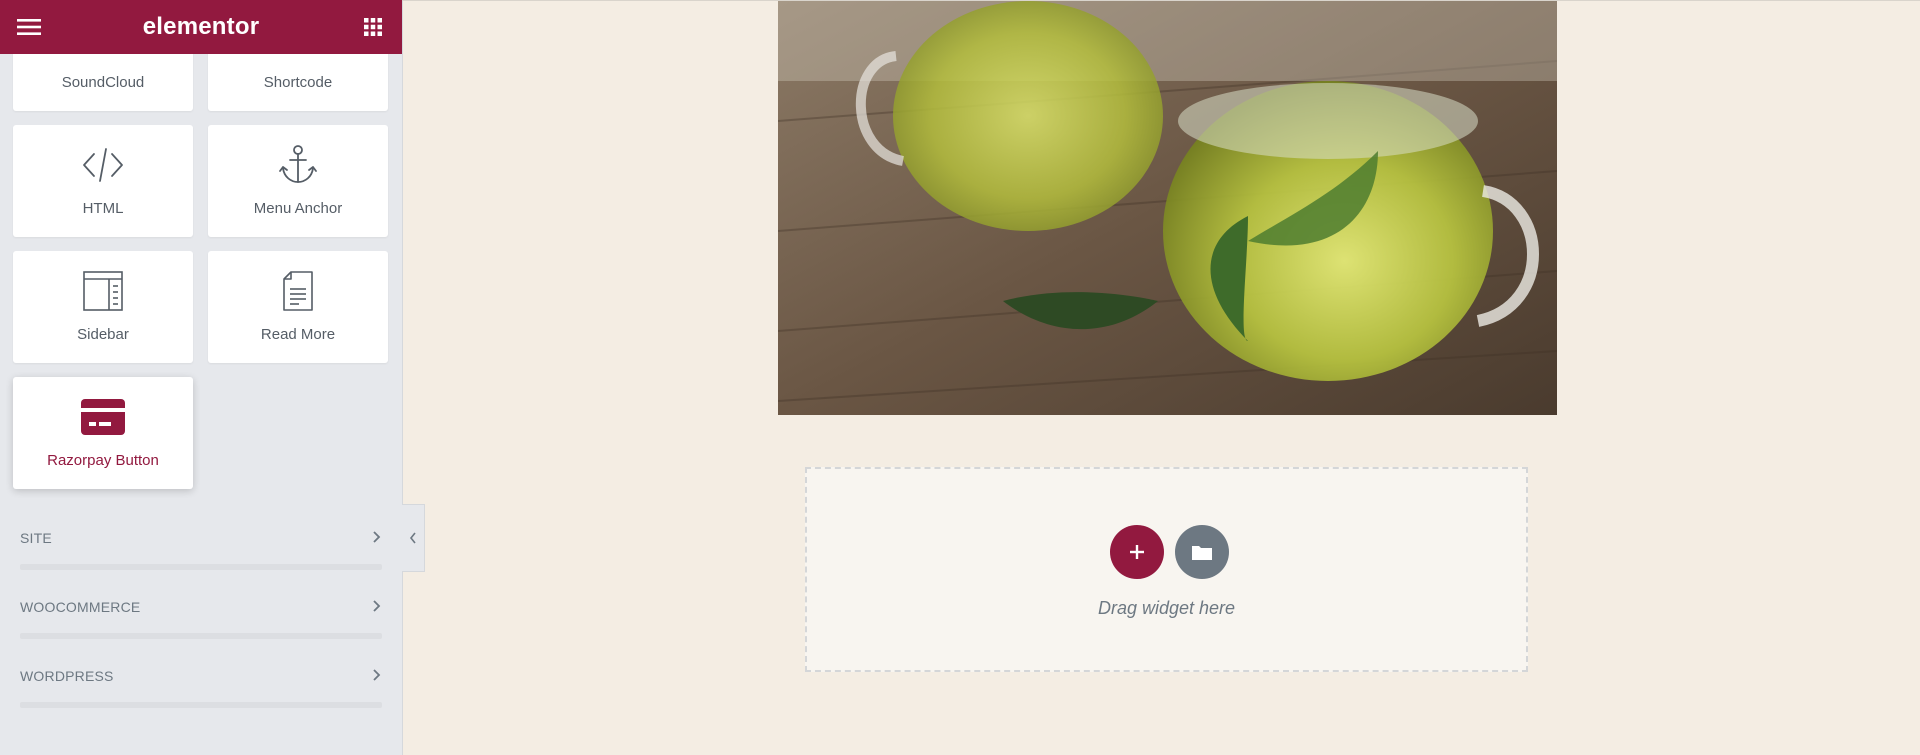  I want to click on widget-menu-anchor: Menu Anchor, so click(298, 181).